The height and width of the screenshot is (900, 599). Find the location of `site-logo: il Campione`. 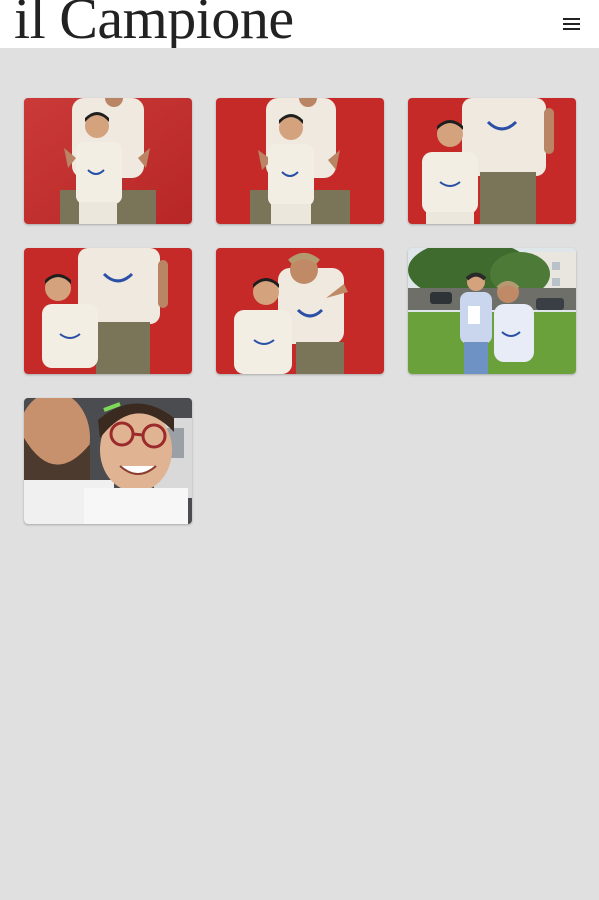

site-logo: il Campione is located at coordinates (154, 24).